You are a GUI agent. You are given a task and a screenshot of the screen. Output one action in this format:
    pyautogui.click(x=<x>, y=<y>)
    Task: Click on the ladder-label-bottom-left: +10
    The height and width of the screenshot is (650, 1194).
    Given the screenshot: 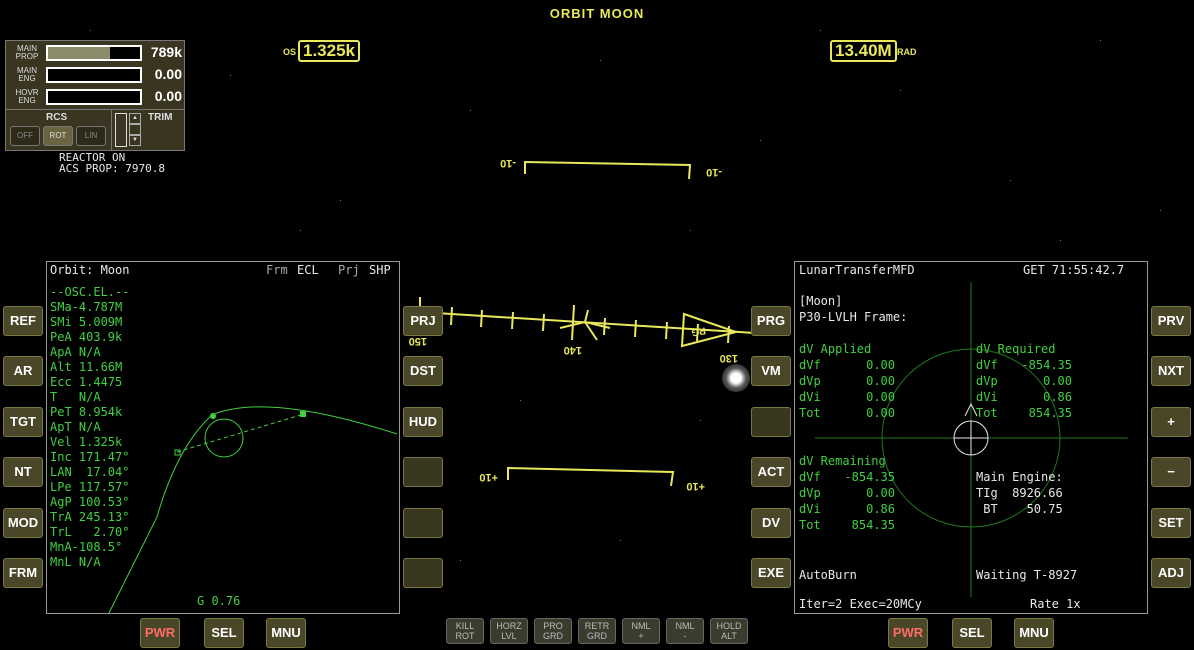 What is the action you would take?
    pyautogui.click(x=488, y=477)
    